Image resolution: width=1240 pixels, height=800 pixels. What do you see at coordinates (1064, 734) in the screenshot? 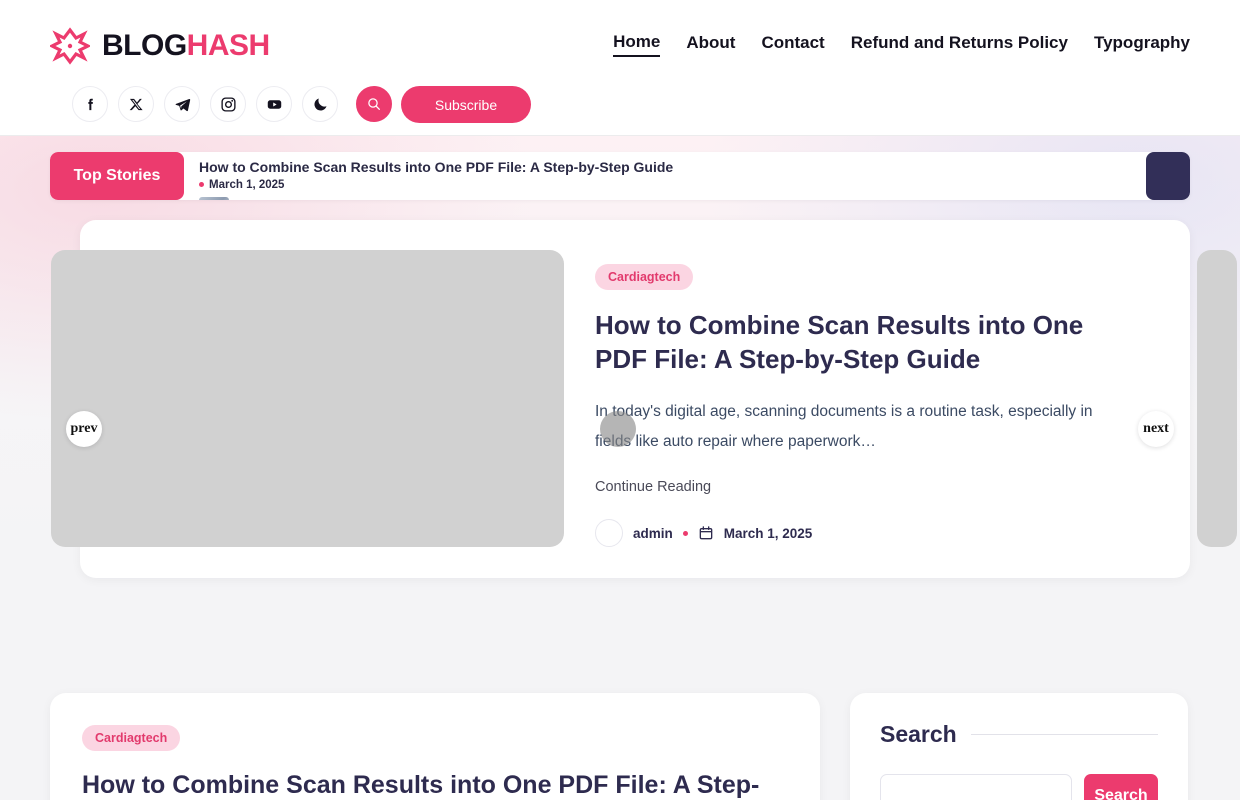
I see `widget-divider` at bounding box center [1064, 734].